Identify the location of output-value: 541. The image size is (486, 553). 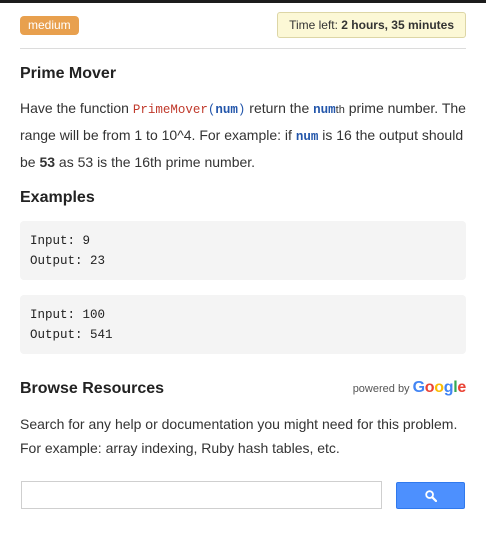
(101, 335).